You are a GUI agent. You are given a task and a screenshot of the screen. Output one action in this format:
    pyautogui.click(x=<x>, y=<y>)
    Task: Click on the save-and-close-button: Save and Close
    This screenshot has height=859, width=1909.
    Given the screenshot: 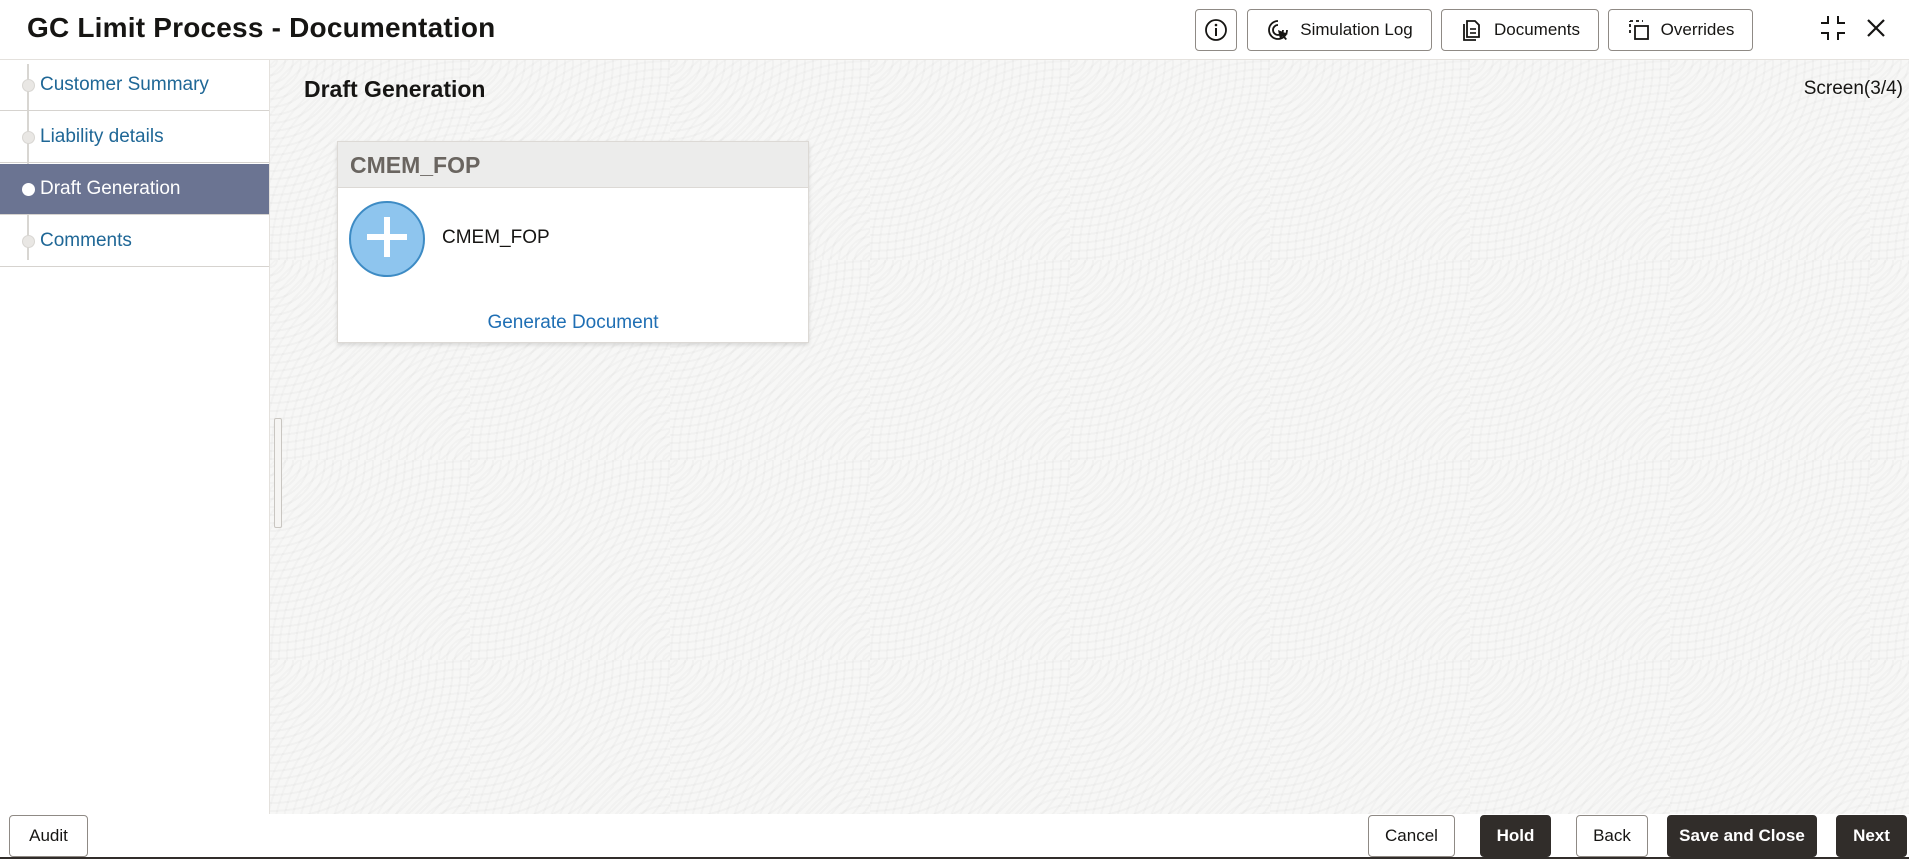 What is the action you would take?
    pyautogui.click(x=1742, y=836)
    